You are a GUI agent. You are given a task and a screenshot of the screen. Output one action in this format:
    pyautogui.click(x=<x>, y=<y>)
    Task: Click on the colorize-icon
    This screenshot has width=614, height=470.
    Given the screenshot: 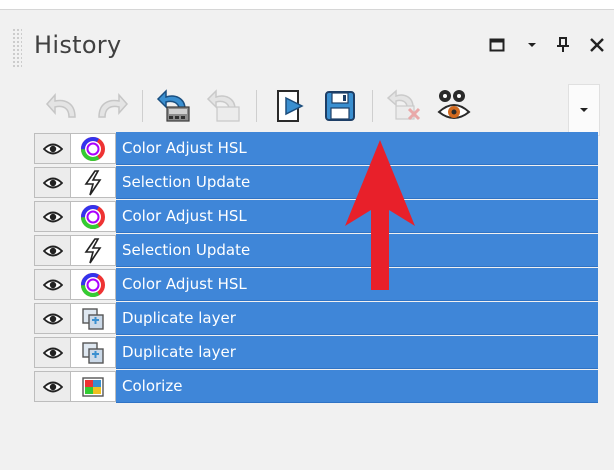 What is the action you would take?
    pyautogui.click(x=93, y=386)
    